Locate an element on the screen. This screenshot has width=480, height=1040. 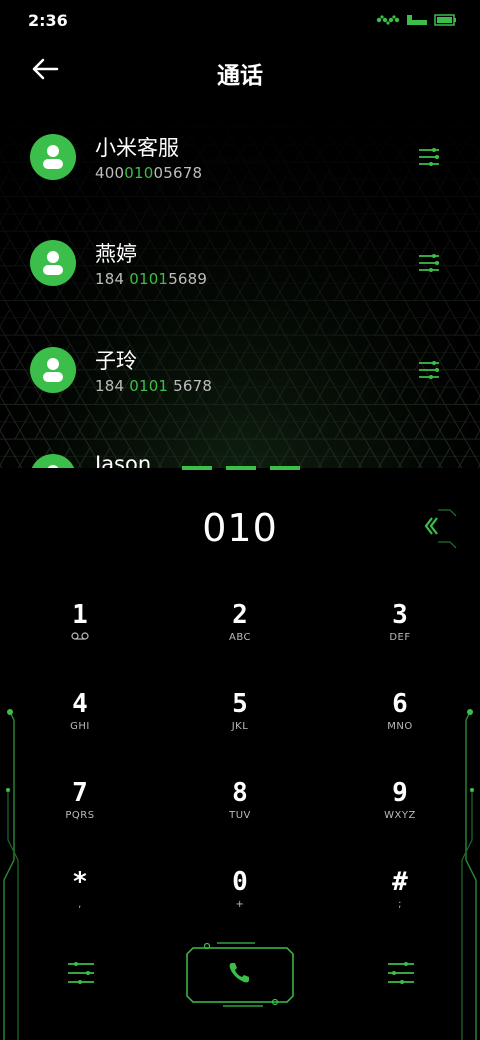
contact-item: Jason is located at coordinates (240, 449).